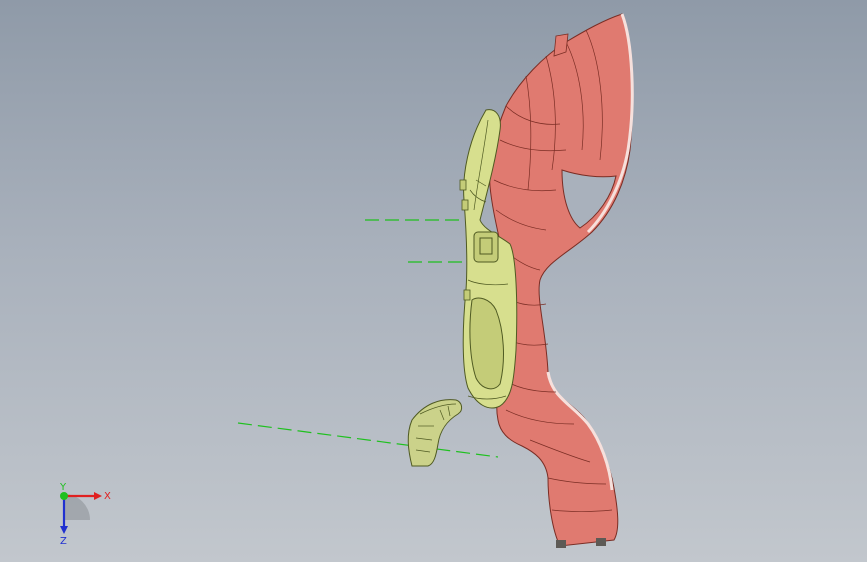 The width and height of the screenshot is (867, 562). Describe the element at coordinates (601, 542) in the screenshot. I see `main-trim-foot-right` at that location.